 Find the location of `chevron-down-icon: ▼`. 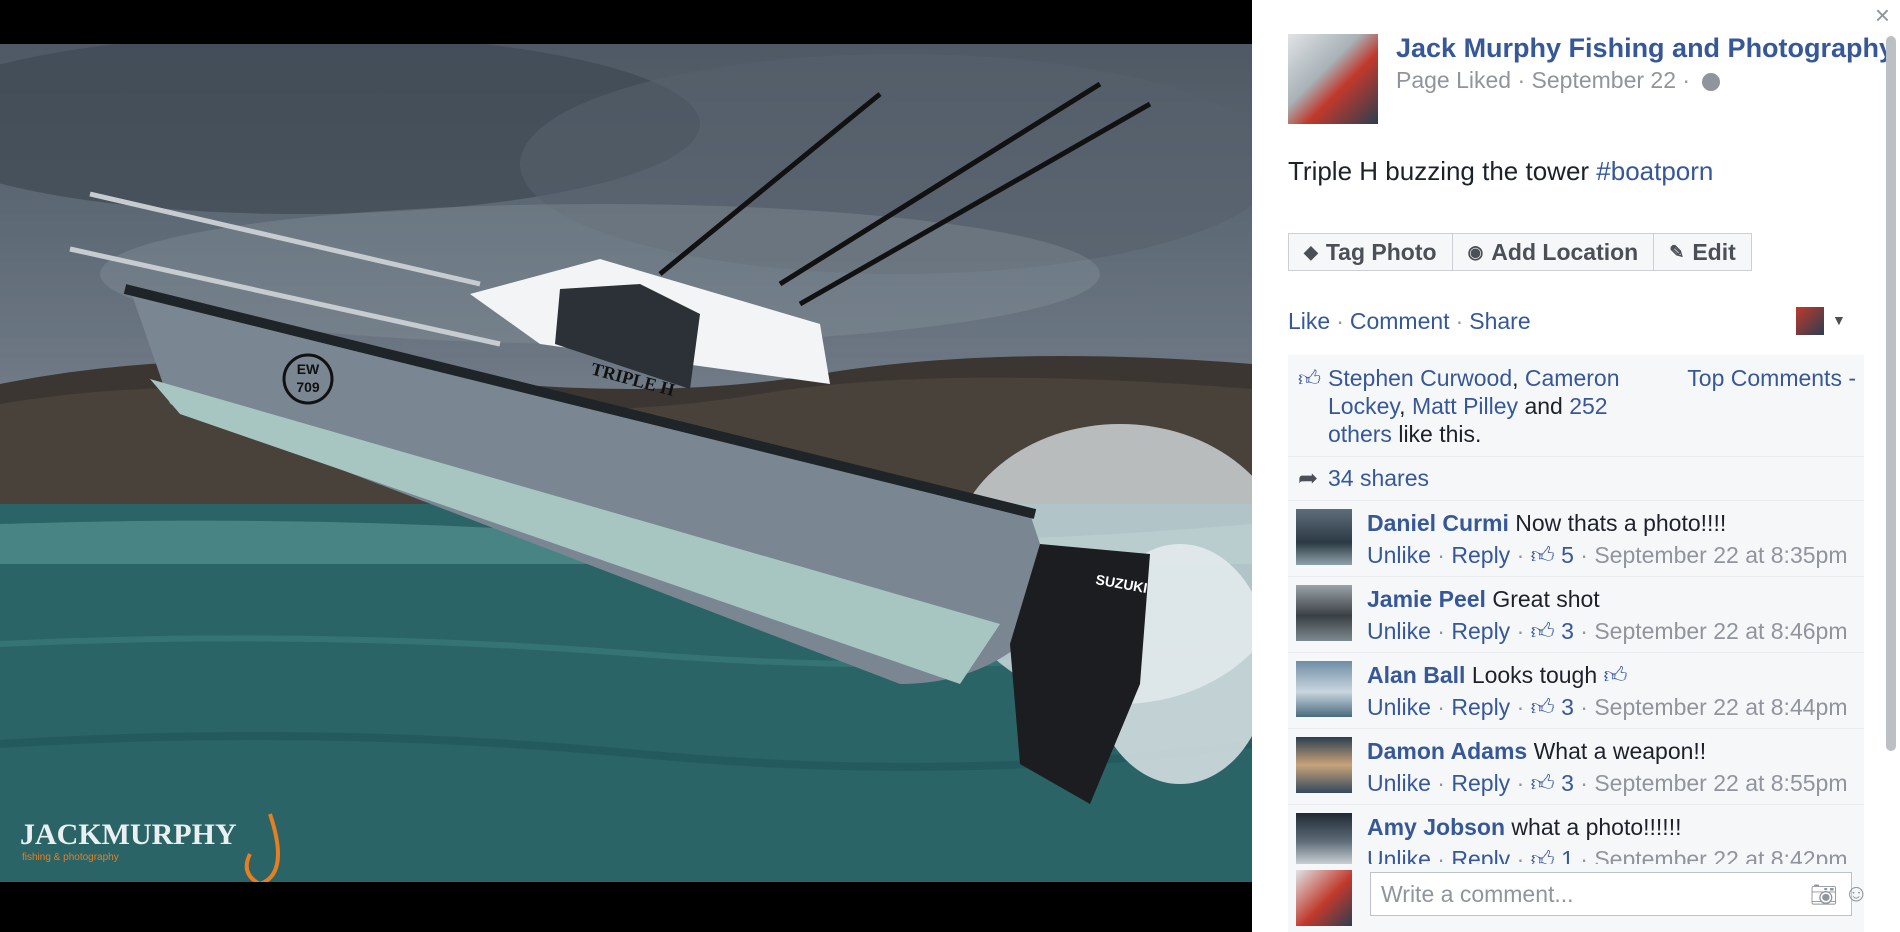

chevron-down-icon: ▼ is located at coordinates (1839, 320).